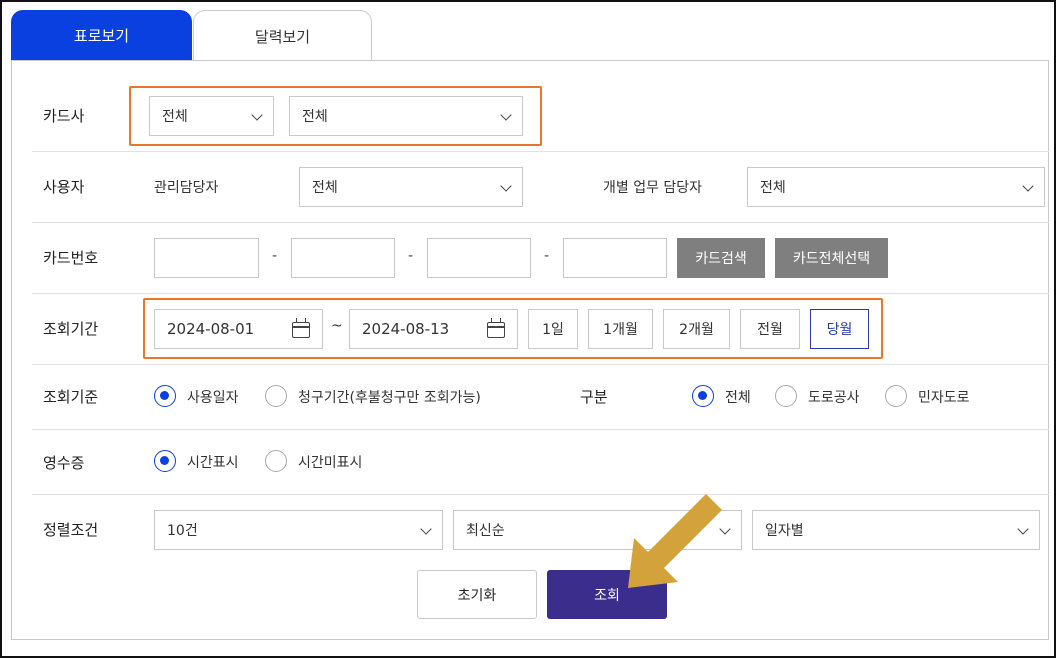  I want to click on individual-manager-select-value: 전체, so click(773, 188).